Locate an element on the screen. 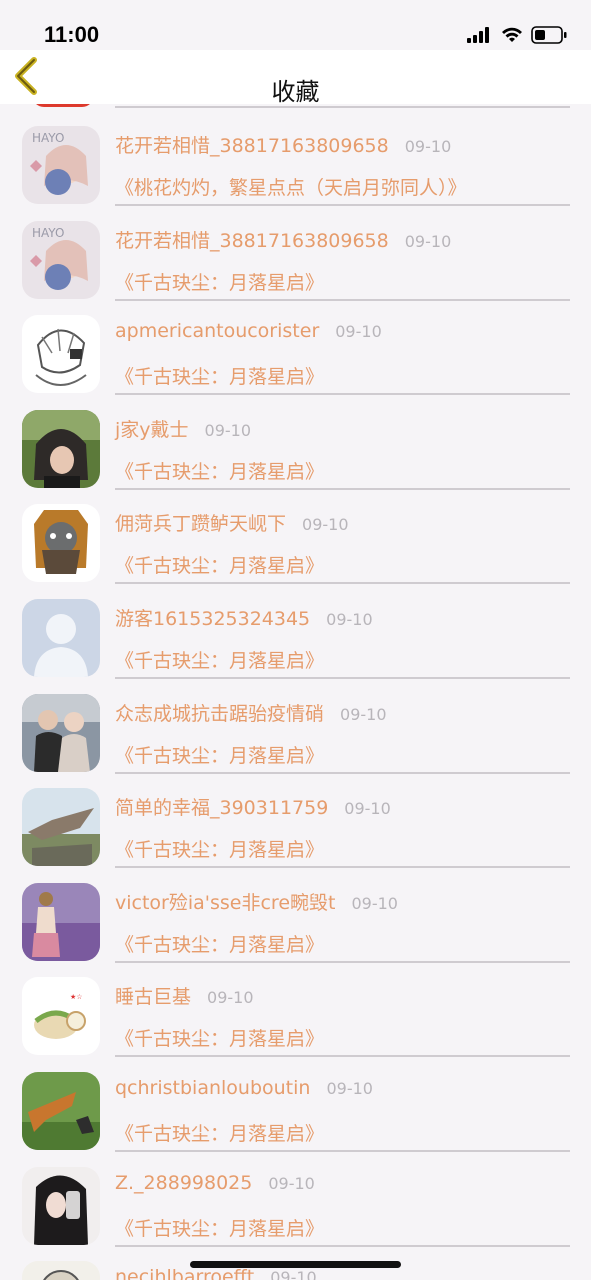 The image size is (591, 1280). wifi-icon is located at coordinates (512, 34).